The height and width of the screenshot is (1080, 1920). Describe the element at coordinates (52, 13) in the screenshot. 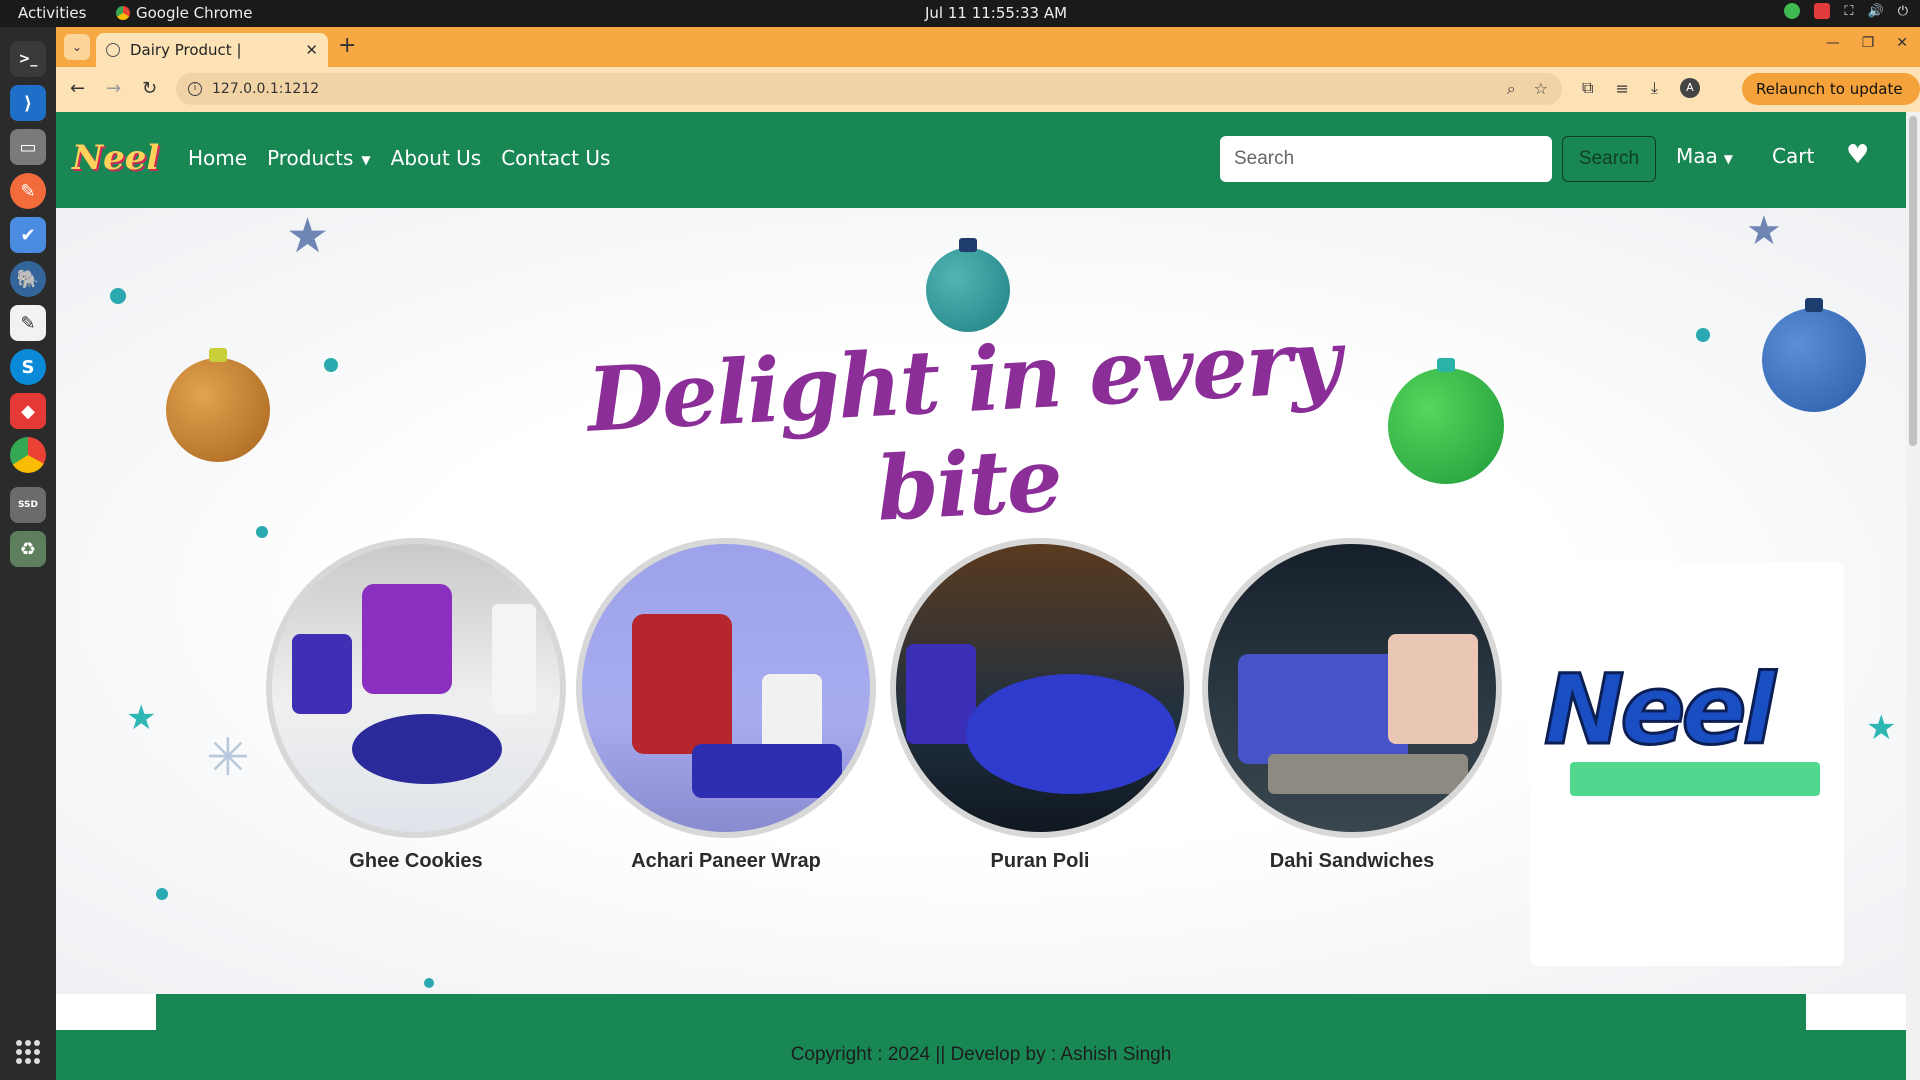

I see `activities-button: Activities` at that location.